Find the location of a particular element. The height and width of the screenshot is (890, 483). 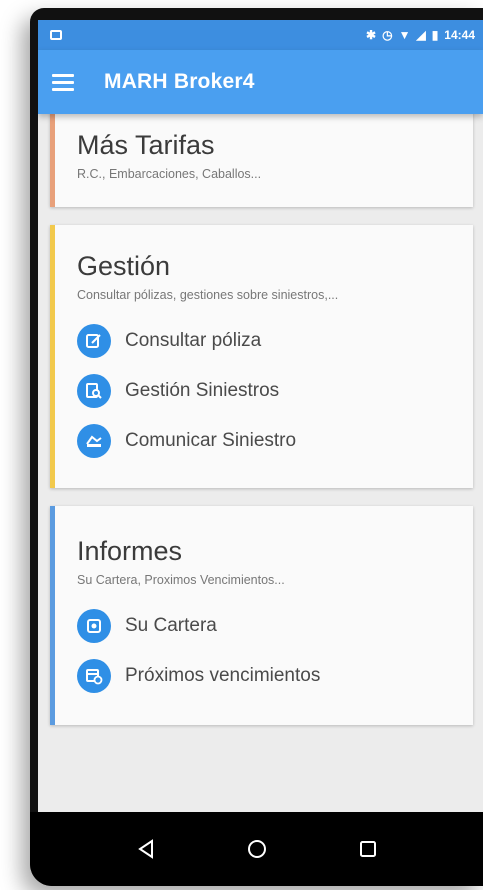

bluetooth-icon: ✱ is located at coordinates (371, 35).